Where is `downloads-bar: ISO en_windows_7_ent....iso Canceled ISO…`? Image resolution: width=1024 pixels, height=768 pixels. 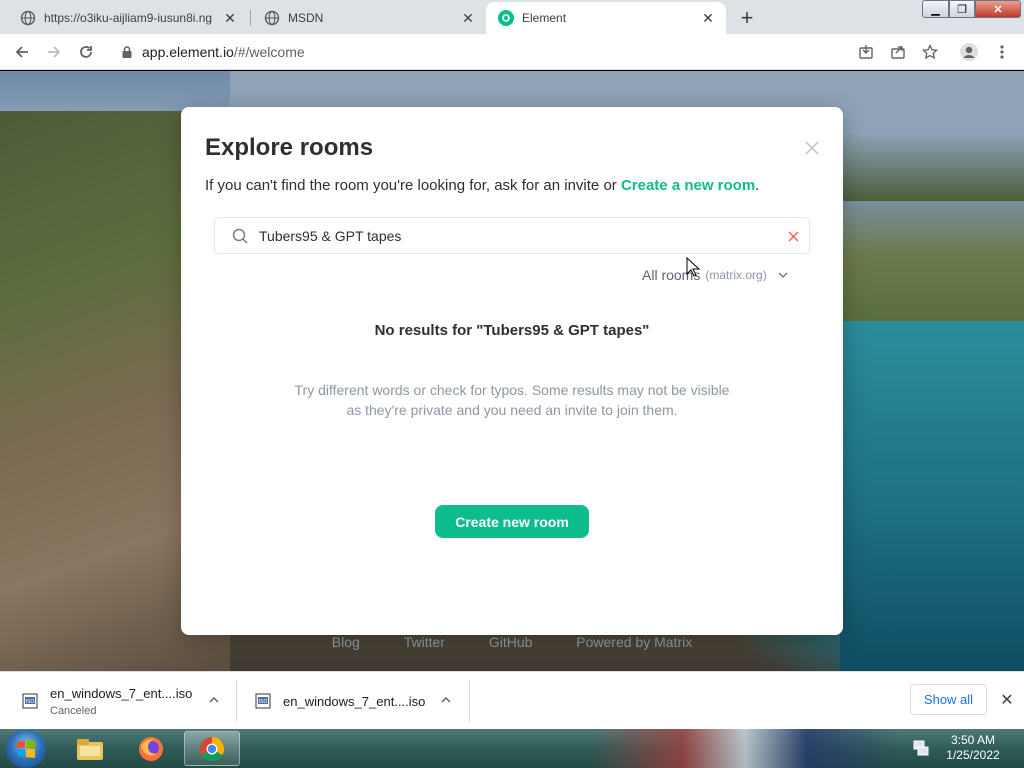 downloads-bar: ISO en_windows_7_ent....iso Canceled ISO… is located at coordinates (512, 700).